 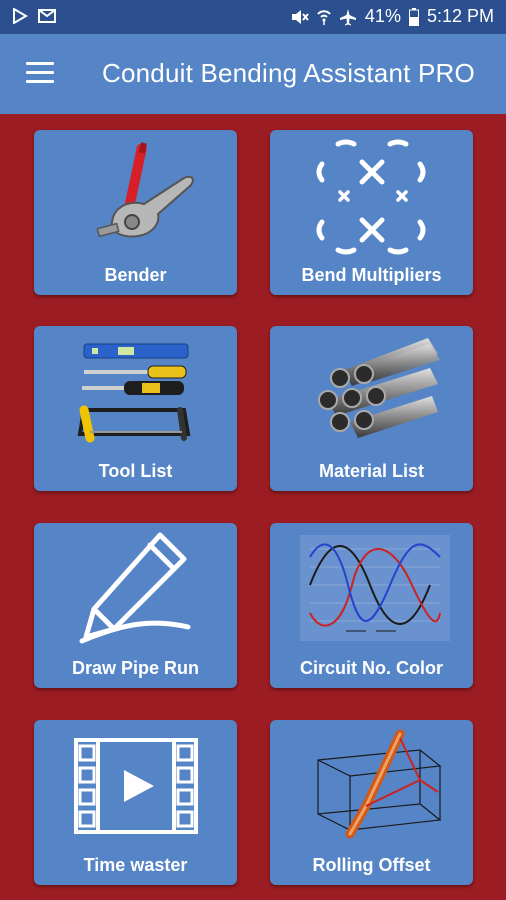 I want to click on tile-bend-multipliers: Bend Multipliers, so click(x=371, y=212).